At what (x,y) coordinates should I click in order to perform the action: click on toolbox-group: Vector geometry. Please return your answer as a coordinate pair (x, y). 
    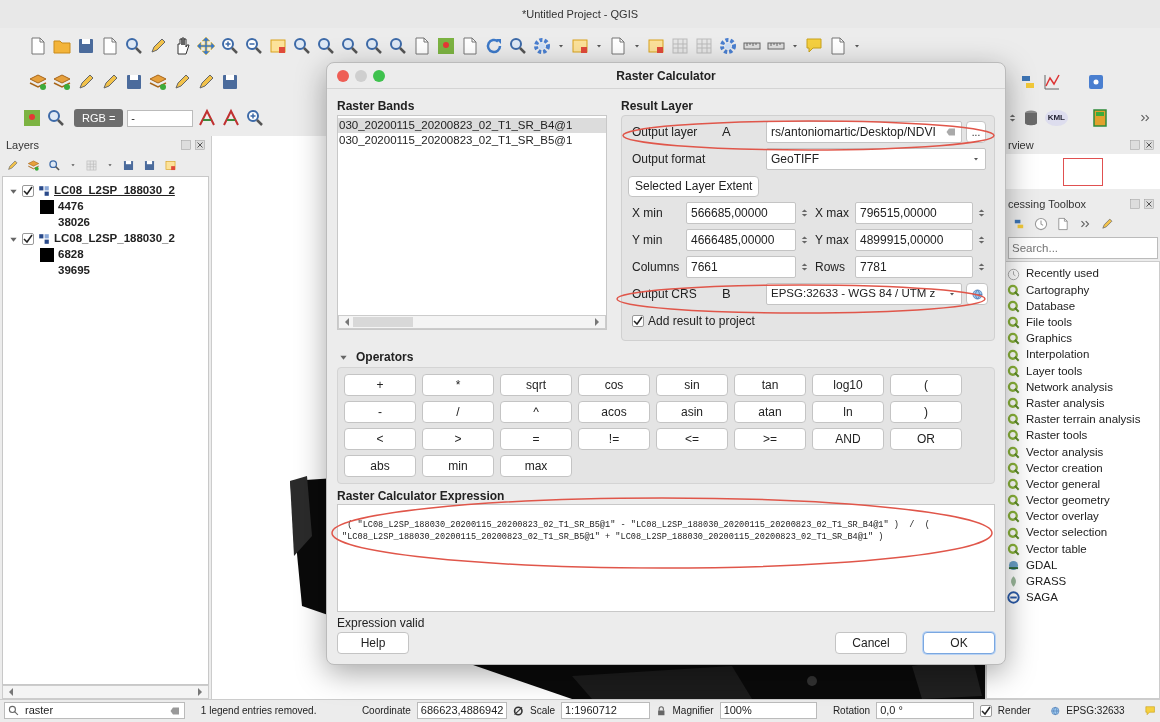
    Looking at the image, I should click on (1068, 501).